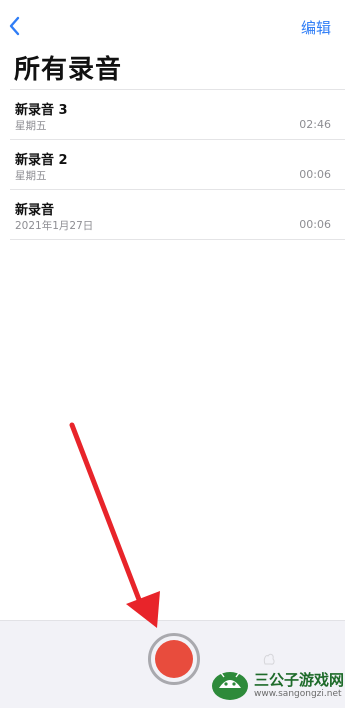 This screenshot has height=708, width=345. I want to click on recording-row: 新录音 2021年1月27日 00:06, so click(177, 215).